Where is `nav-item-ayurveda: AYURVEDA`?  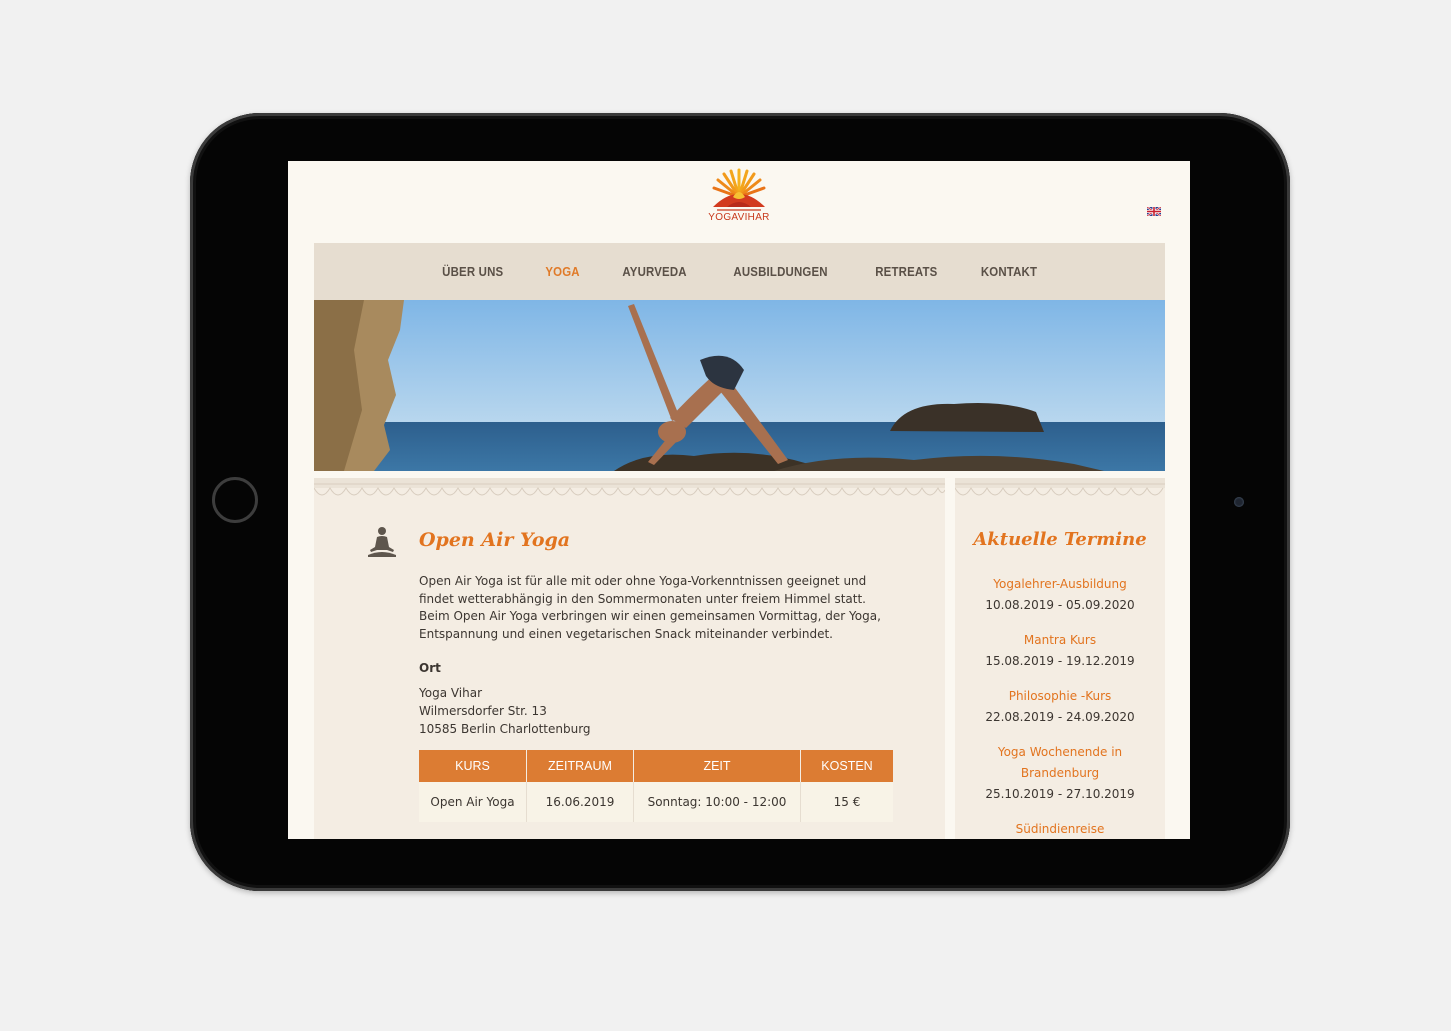
nav-item-ayurveda: AYURVEDA is located at coordinates (655, 271).